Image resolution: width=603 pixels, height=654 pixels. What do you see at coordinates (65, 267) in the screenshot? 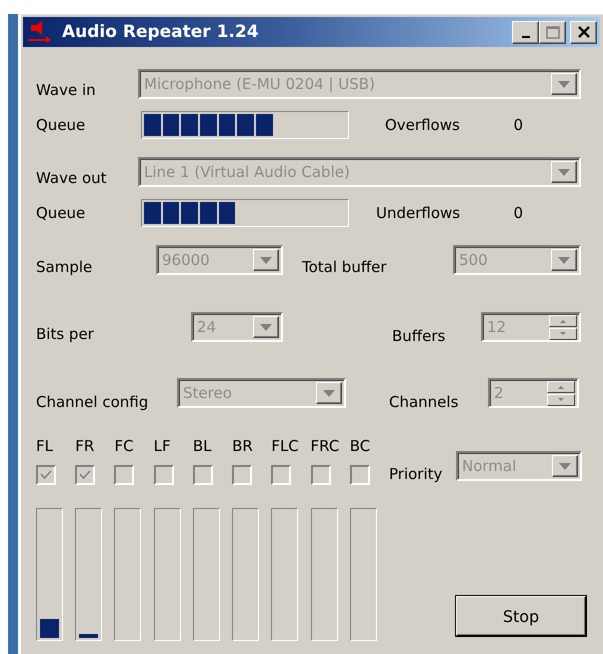
I see `field-label: Sample` at bounding box center [65, 267].